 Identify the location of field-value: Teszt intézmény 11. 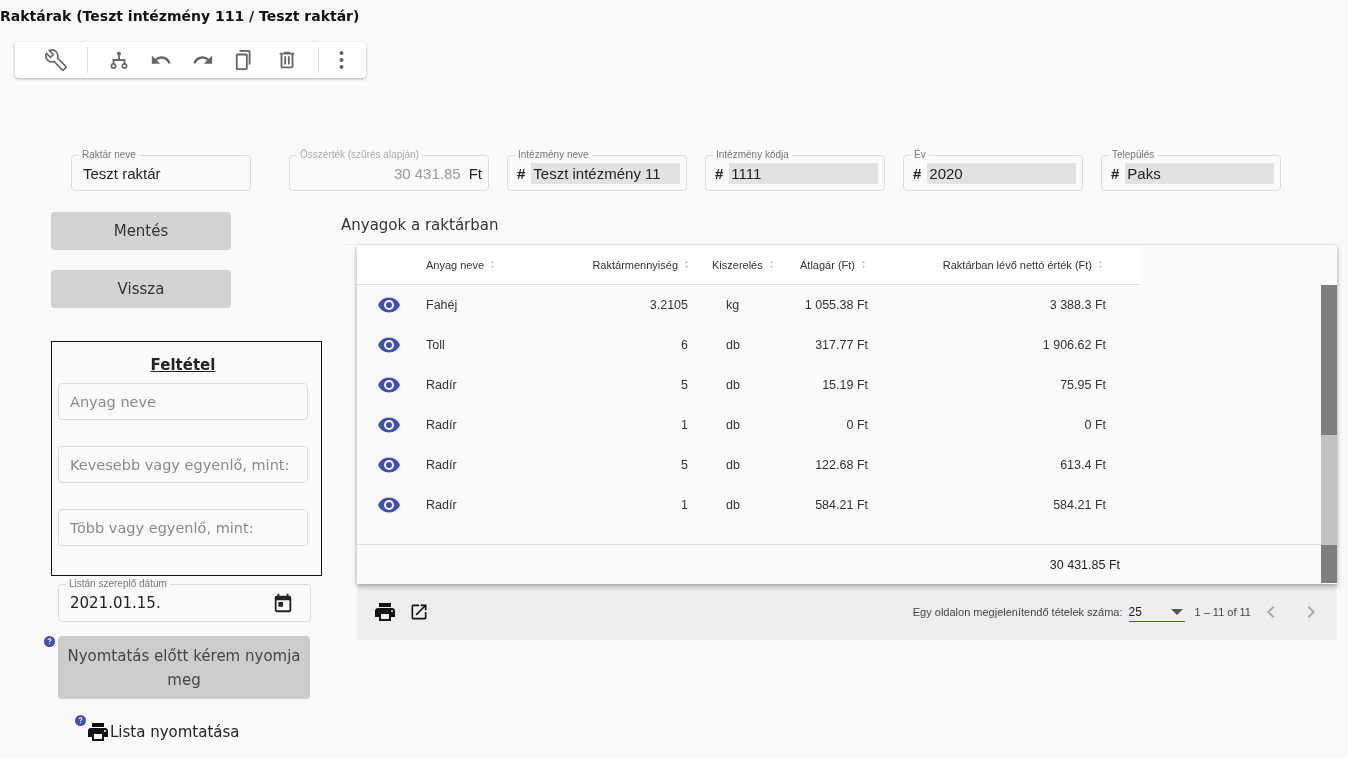
(605, 173).